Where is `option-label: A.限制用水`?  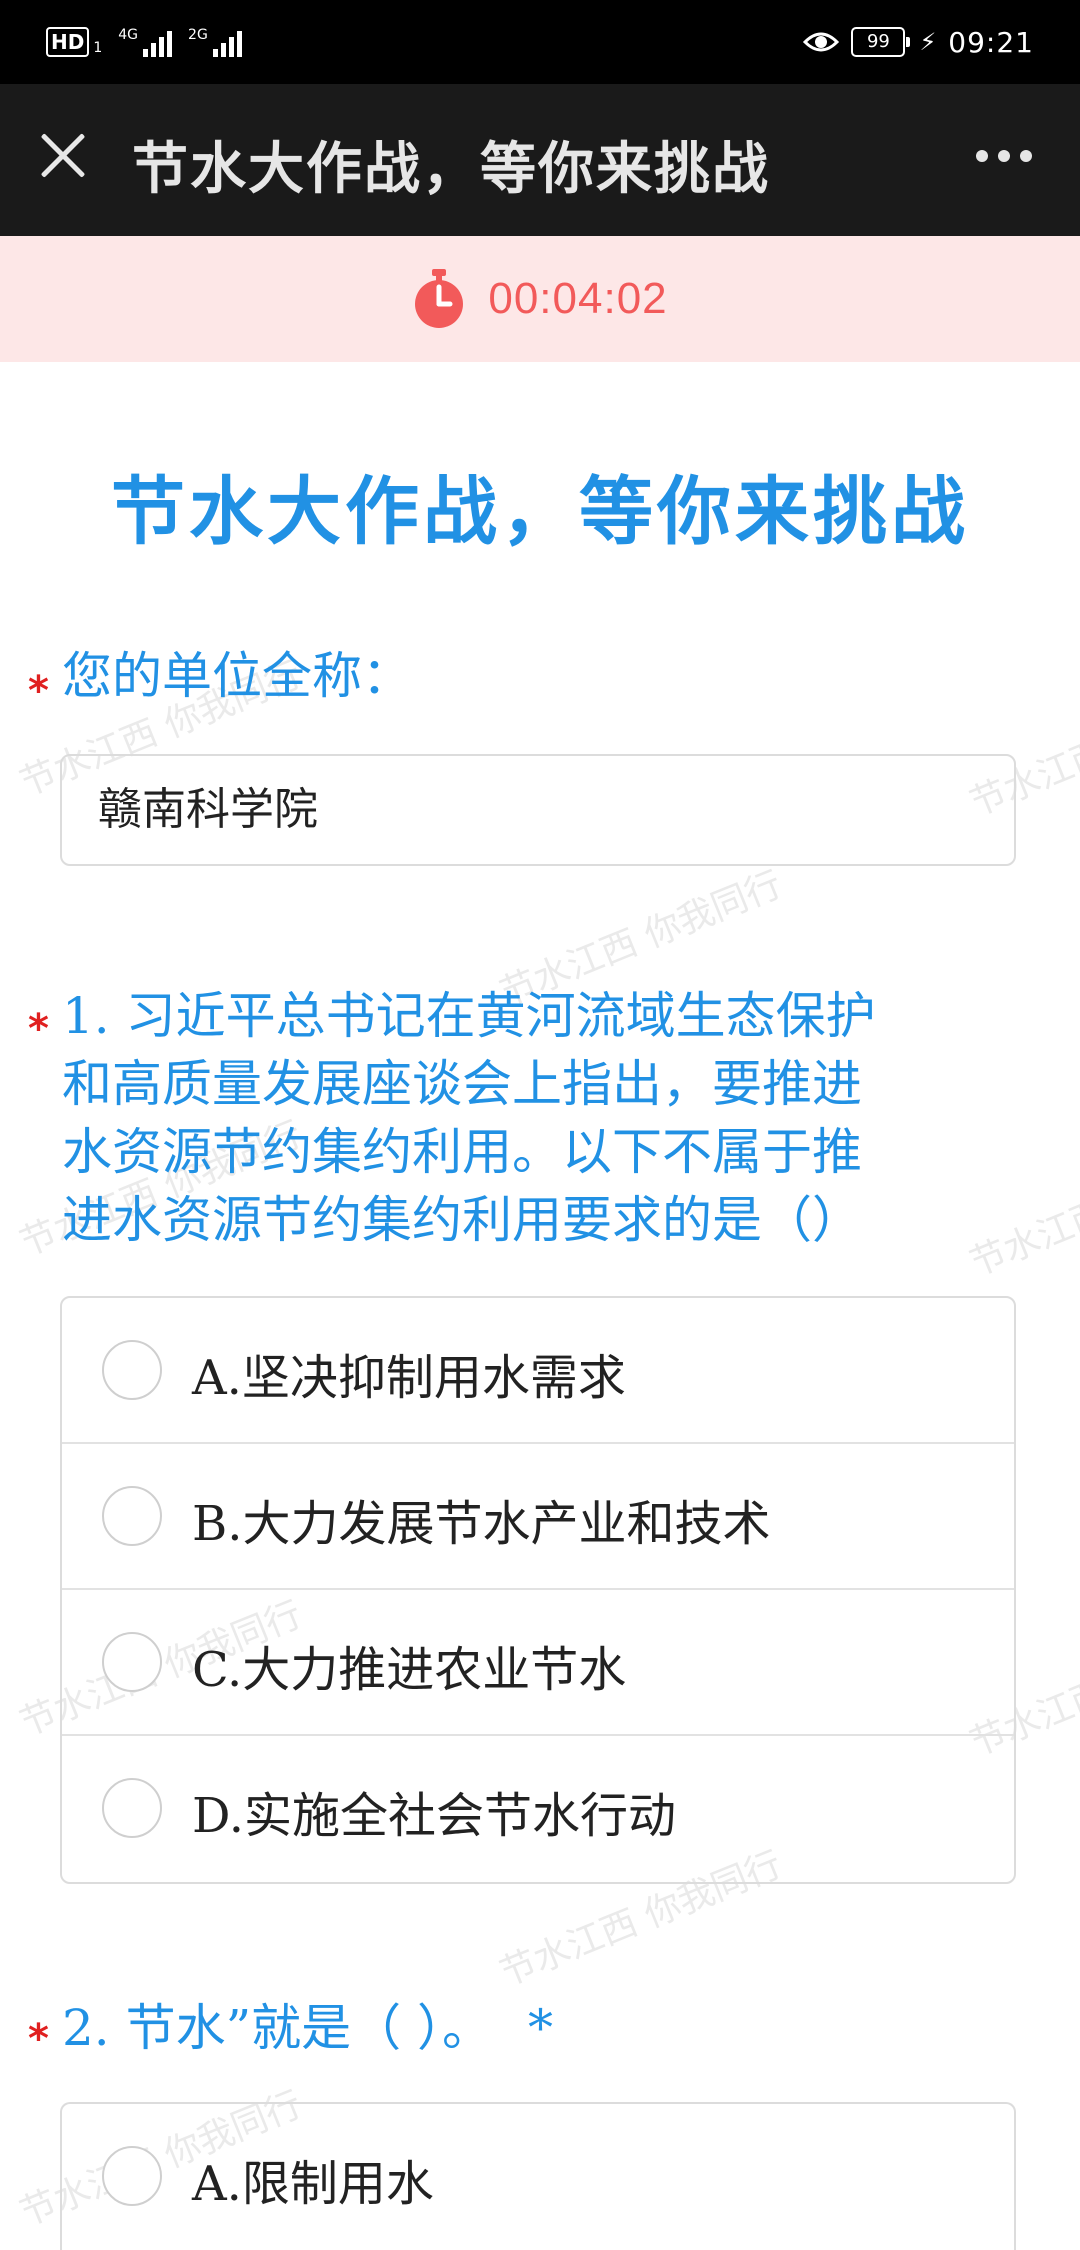
option-label: A.限制用水 is located at coordinates (313, 2184).